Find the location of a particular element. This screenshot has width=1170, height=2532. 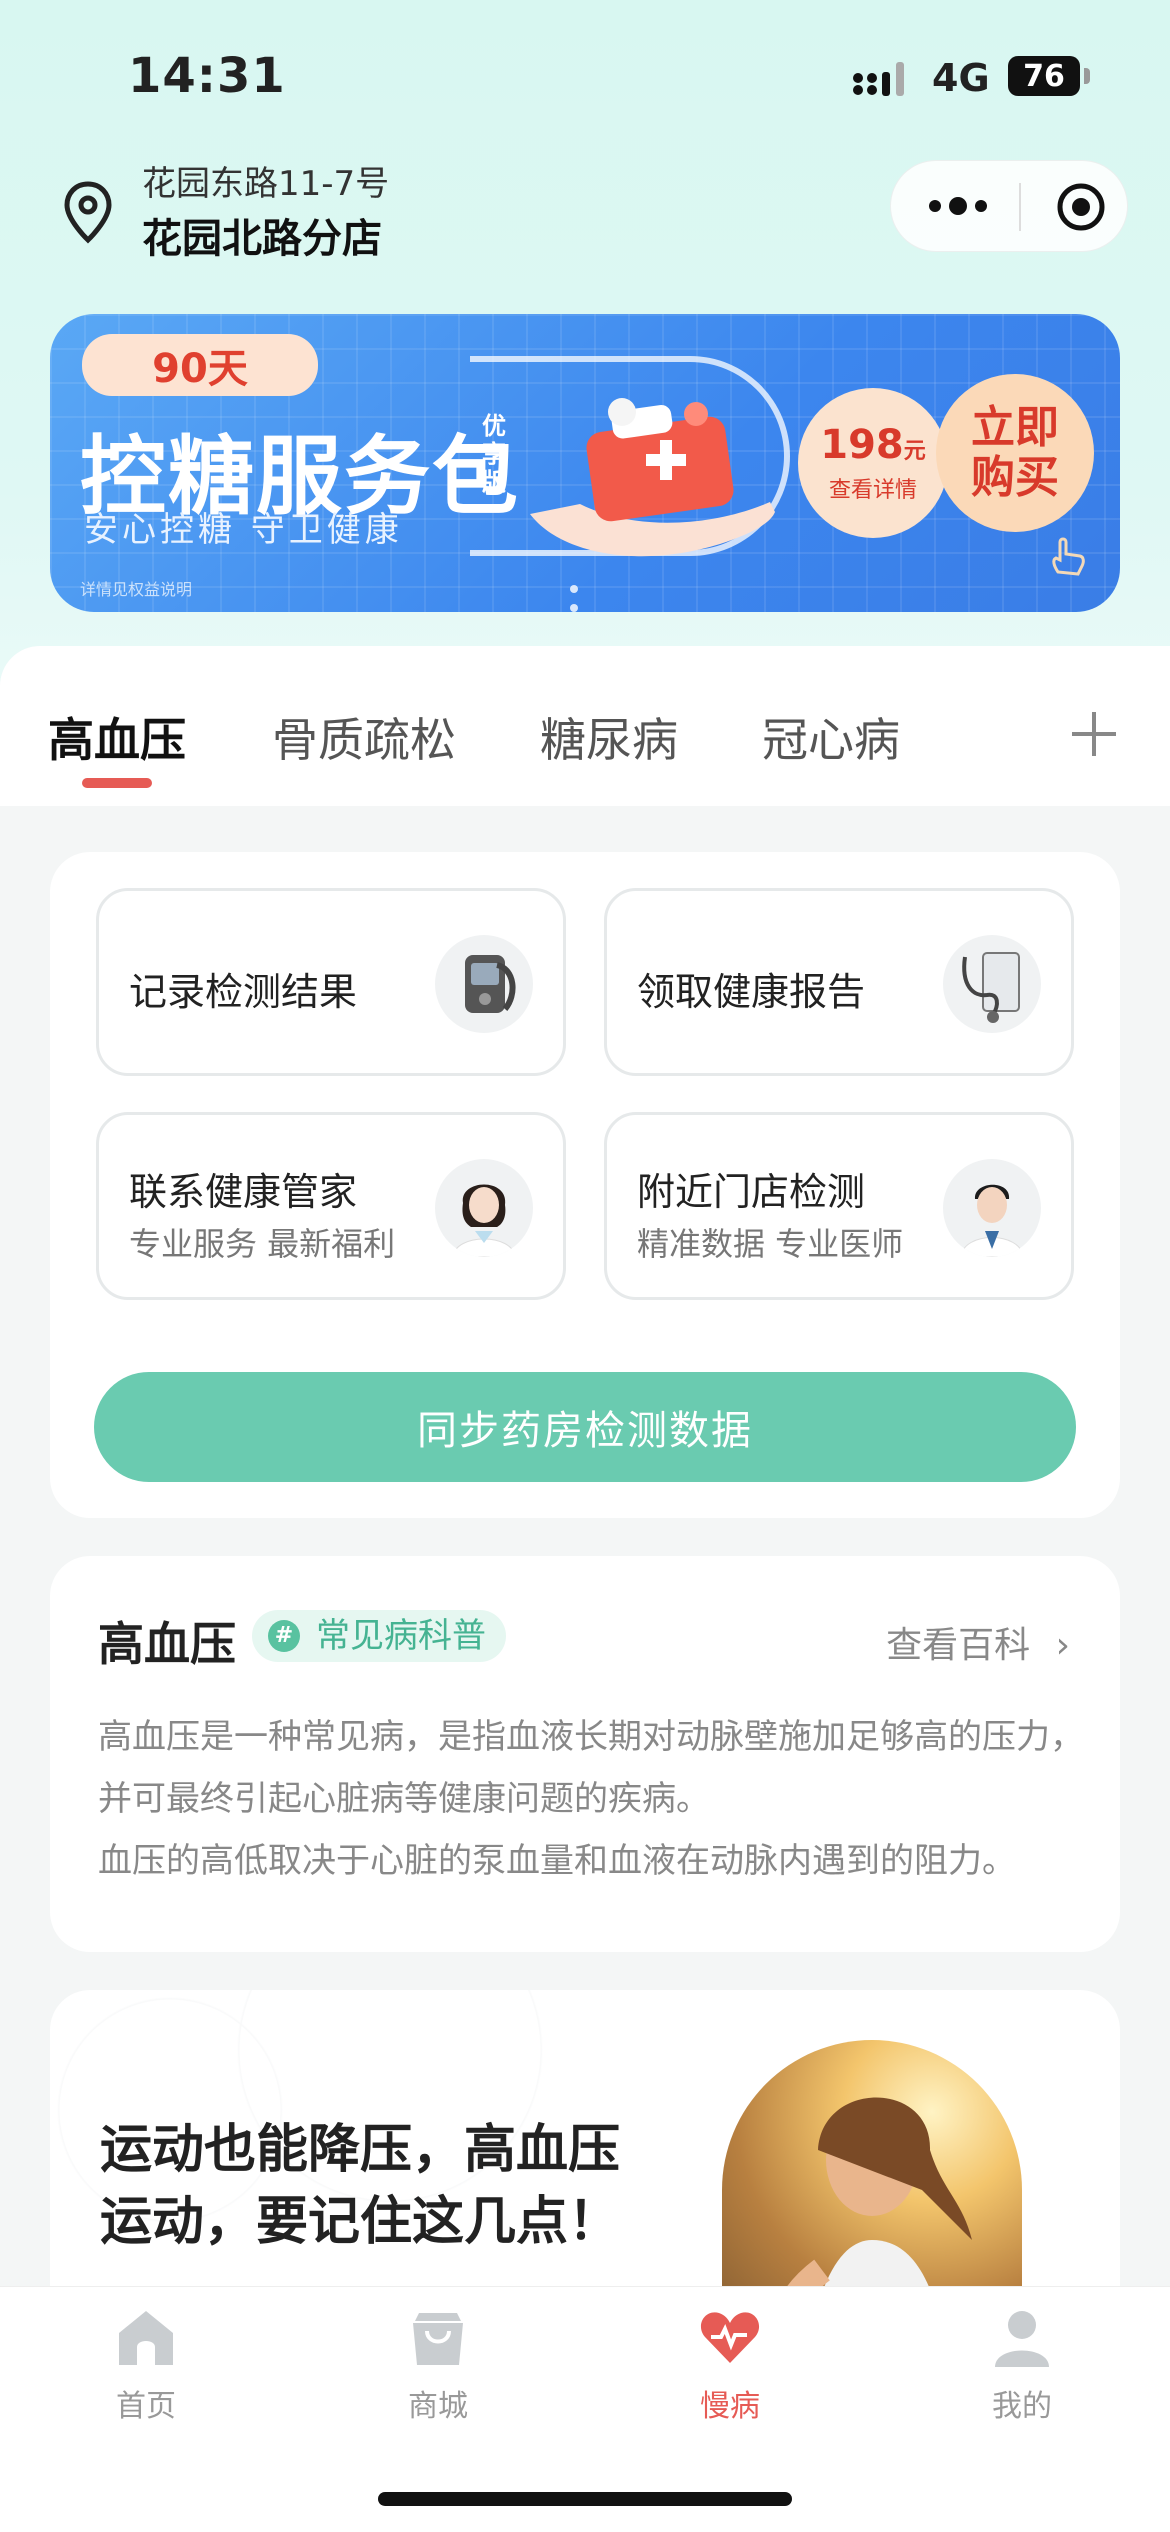

signal-icon is located at coordinates (878, 79).